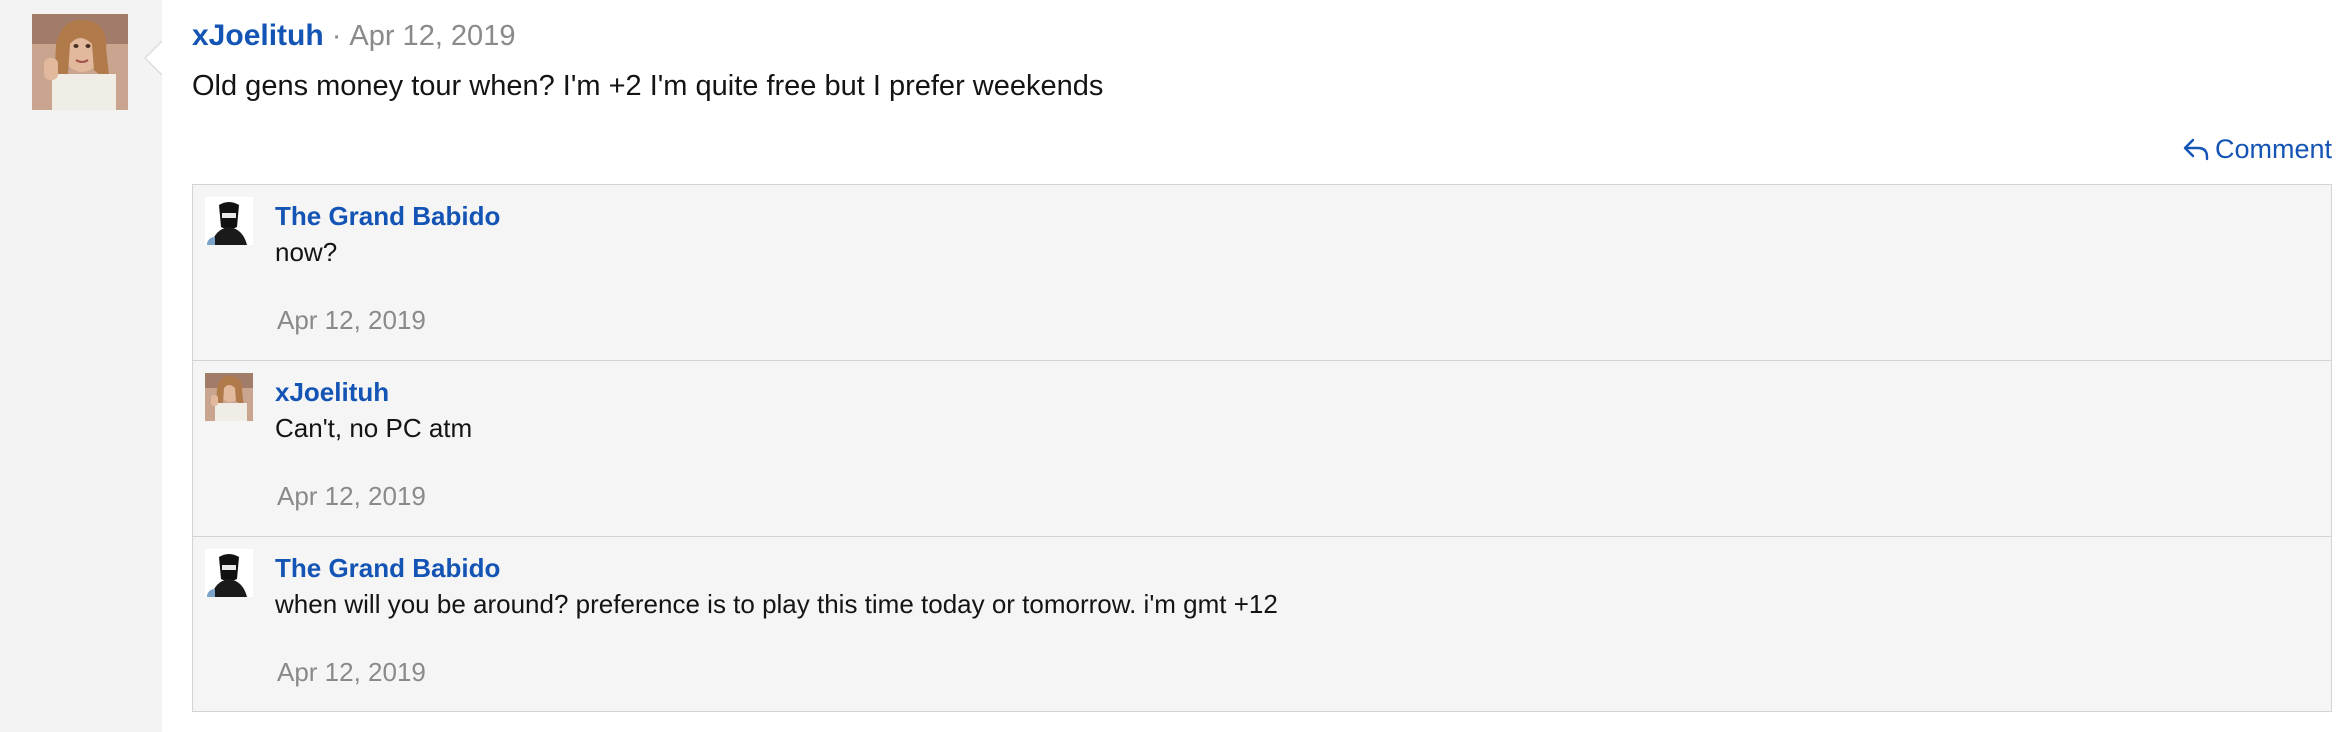 Image resolution: width=2352 pixels, height=732 pixels. I want to click on comment-button: Comment, so click(2257, 149).